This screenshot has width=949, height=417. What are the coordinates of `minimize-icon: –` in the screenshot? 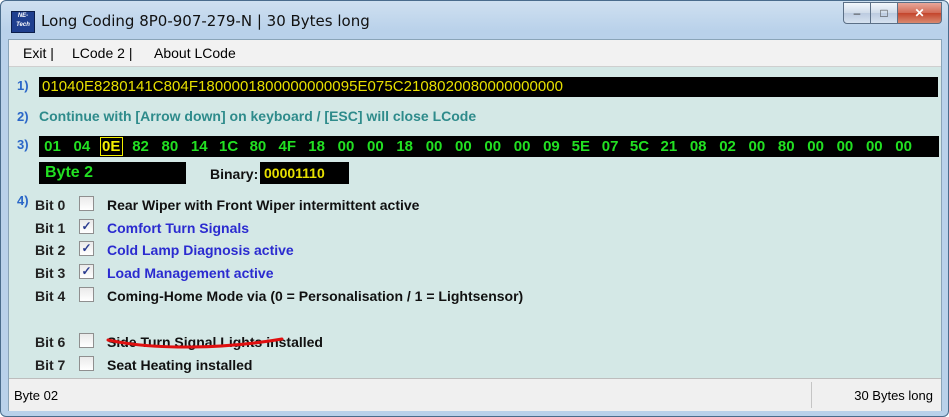 It's located at (857, 13).